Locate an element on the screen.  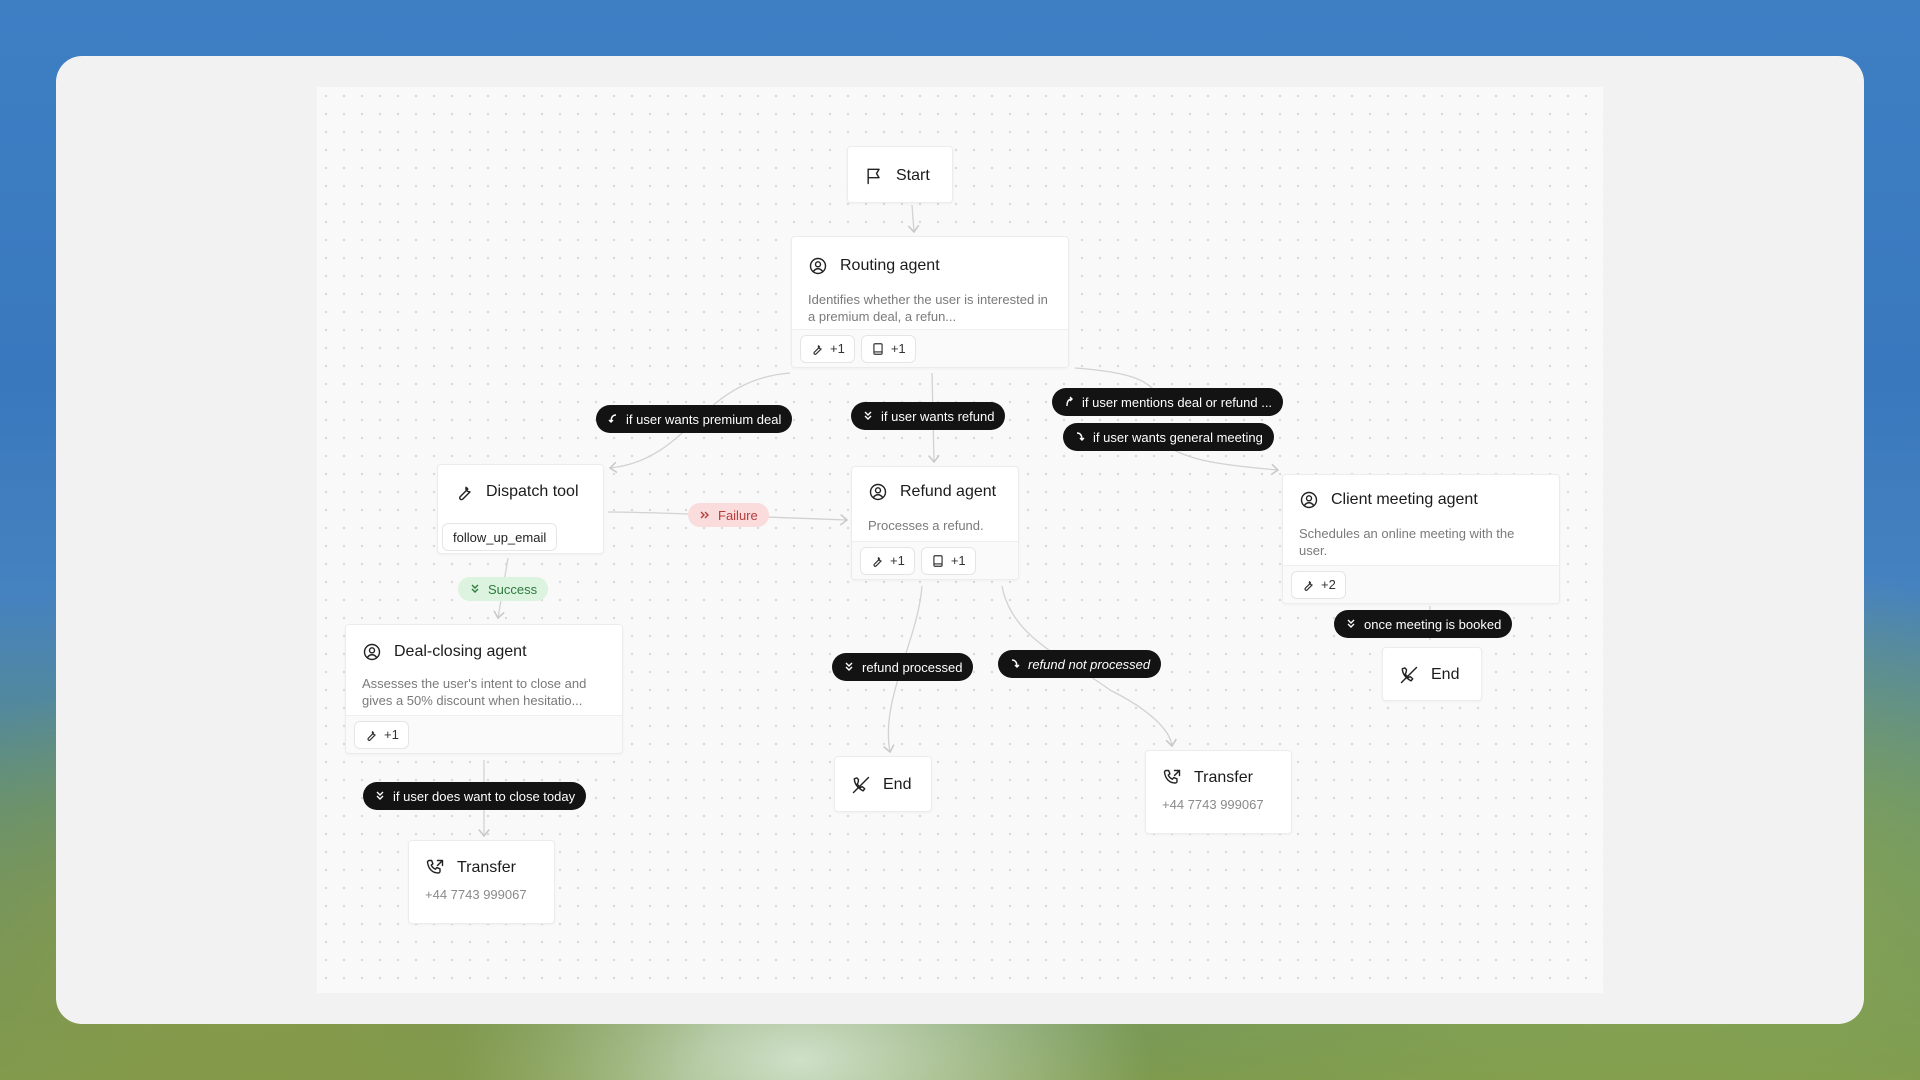
refund-agent-title: Refund agent is located at coordinates (948, 491).